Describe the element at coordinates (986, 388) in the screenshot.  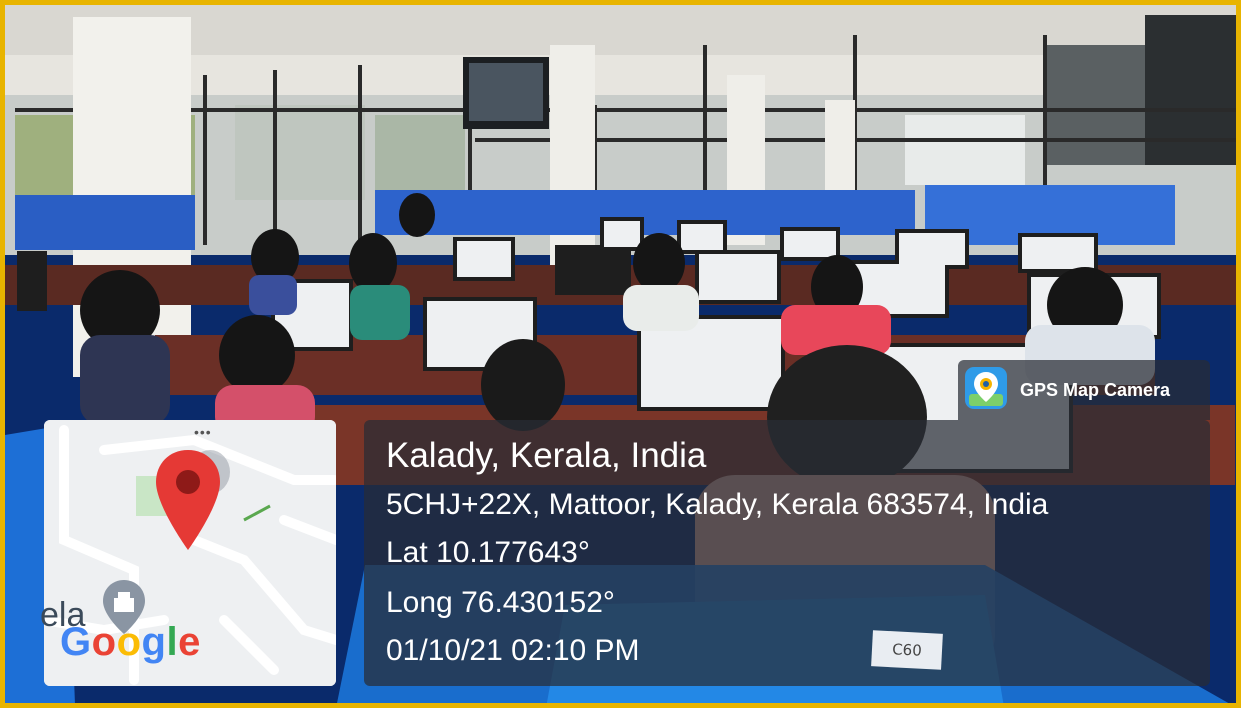
I see `gps-camera-icon` at that location.